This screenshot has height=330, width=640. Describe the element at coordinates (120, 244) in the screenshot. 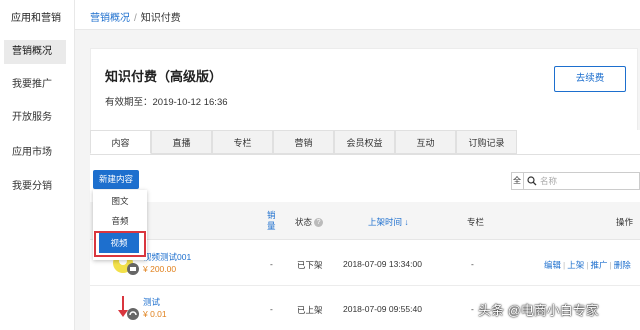

I see `highlight-box` at that location.